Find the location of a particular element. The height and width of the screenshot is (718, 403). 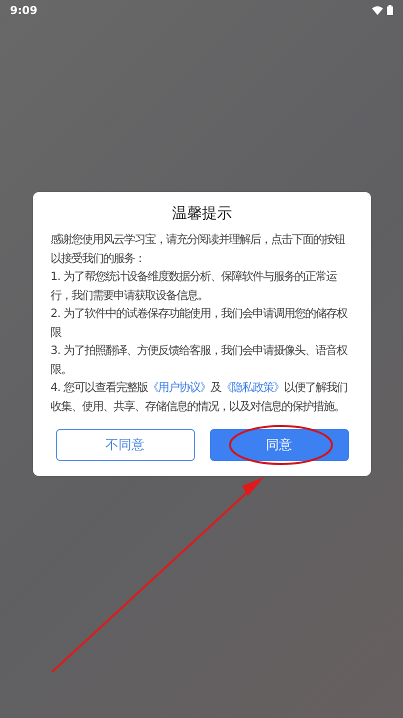

dialog-paragraph: 3. 为了拍照翻译、方便反馈给客服，我们会申请摄像头、语音权限。 is located at coordinates (199, 360).